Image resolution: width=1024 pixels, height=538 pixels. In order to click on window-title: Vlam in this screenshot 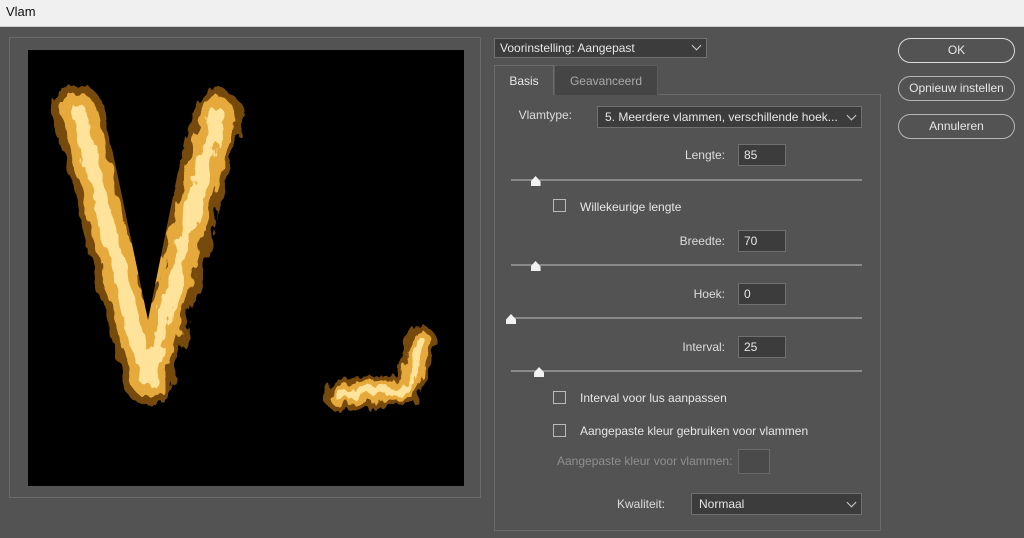, I will do `click(21, 11)`.